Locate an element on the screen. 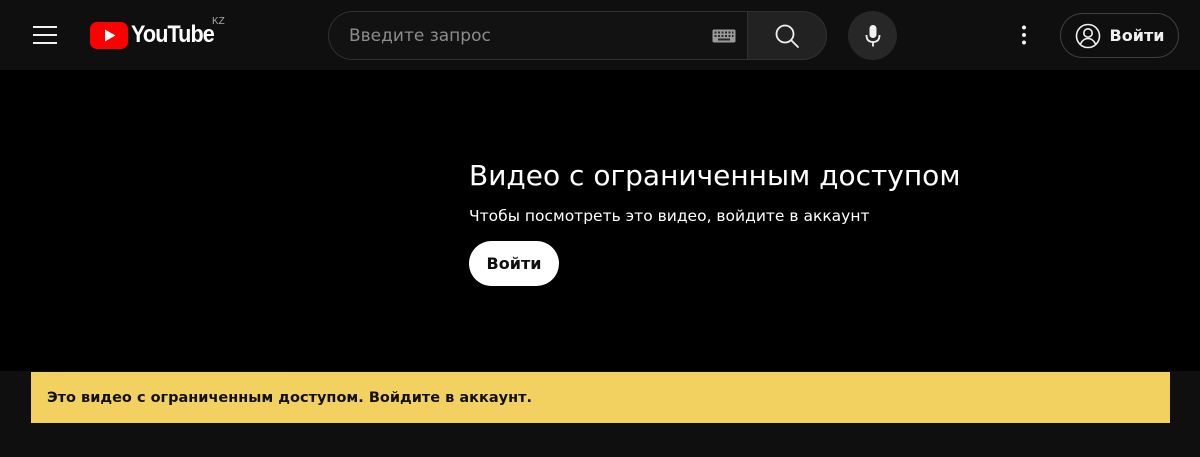 The width and height of the screenshot is (1200, 457). account-circle-icon is located at coordinates (1087, 35).